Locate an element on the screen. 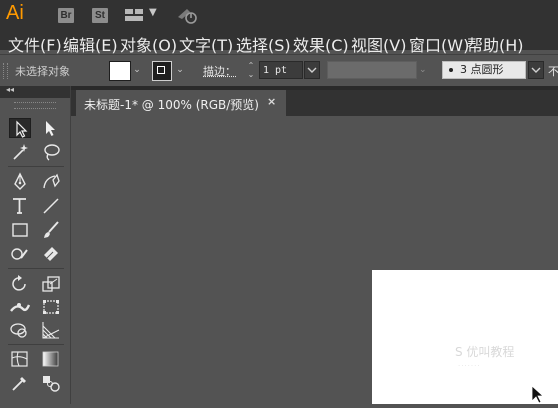 The height and width of the screenshot is (408, 558). control-bar: 未选择对象 ⌄ ⌄ 描边： ⌃ ⌄ 1 pt ⌄ 3 点圆形 不 is located at coordinates (279, 71).